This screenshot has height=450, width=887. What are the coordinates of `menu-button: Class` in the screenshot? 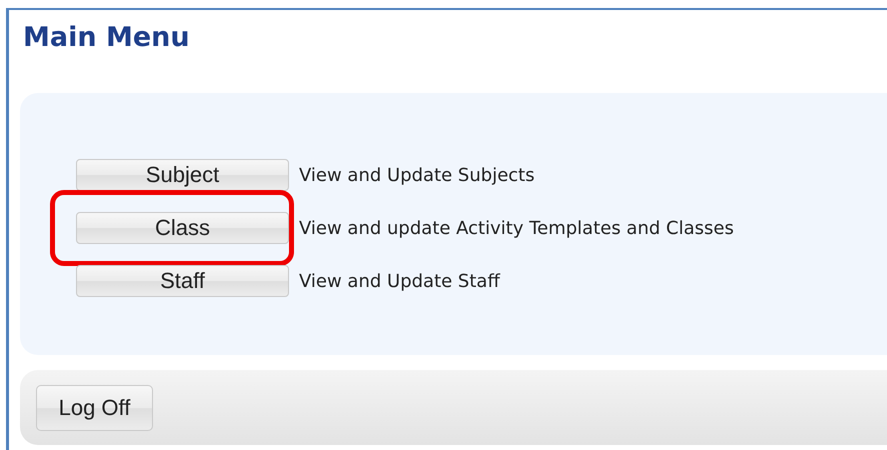 It's located at (182, 228).